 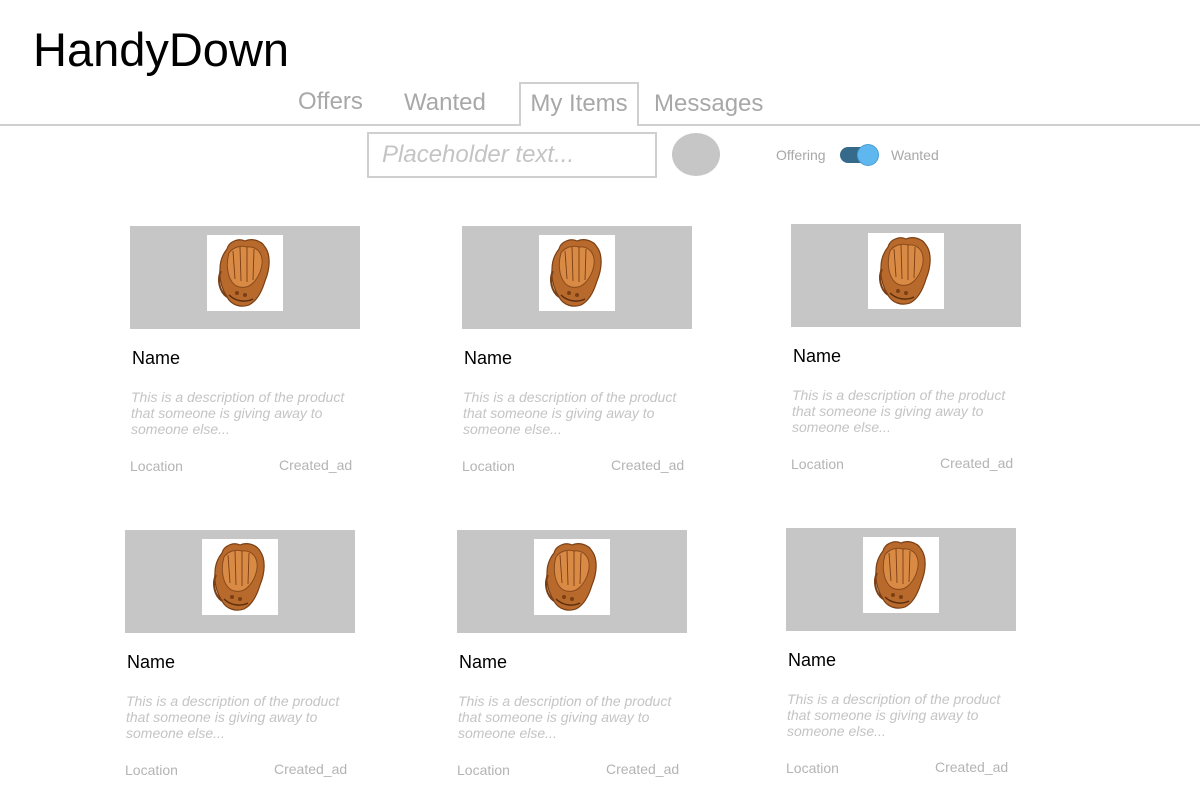 What do you see at coordinates (579, 104) in the screenshot?
I see `tab-my-items: My Items` at bounding box center [579, 104].